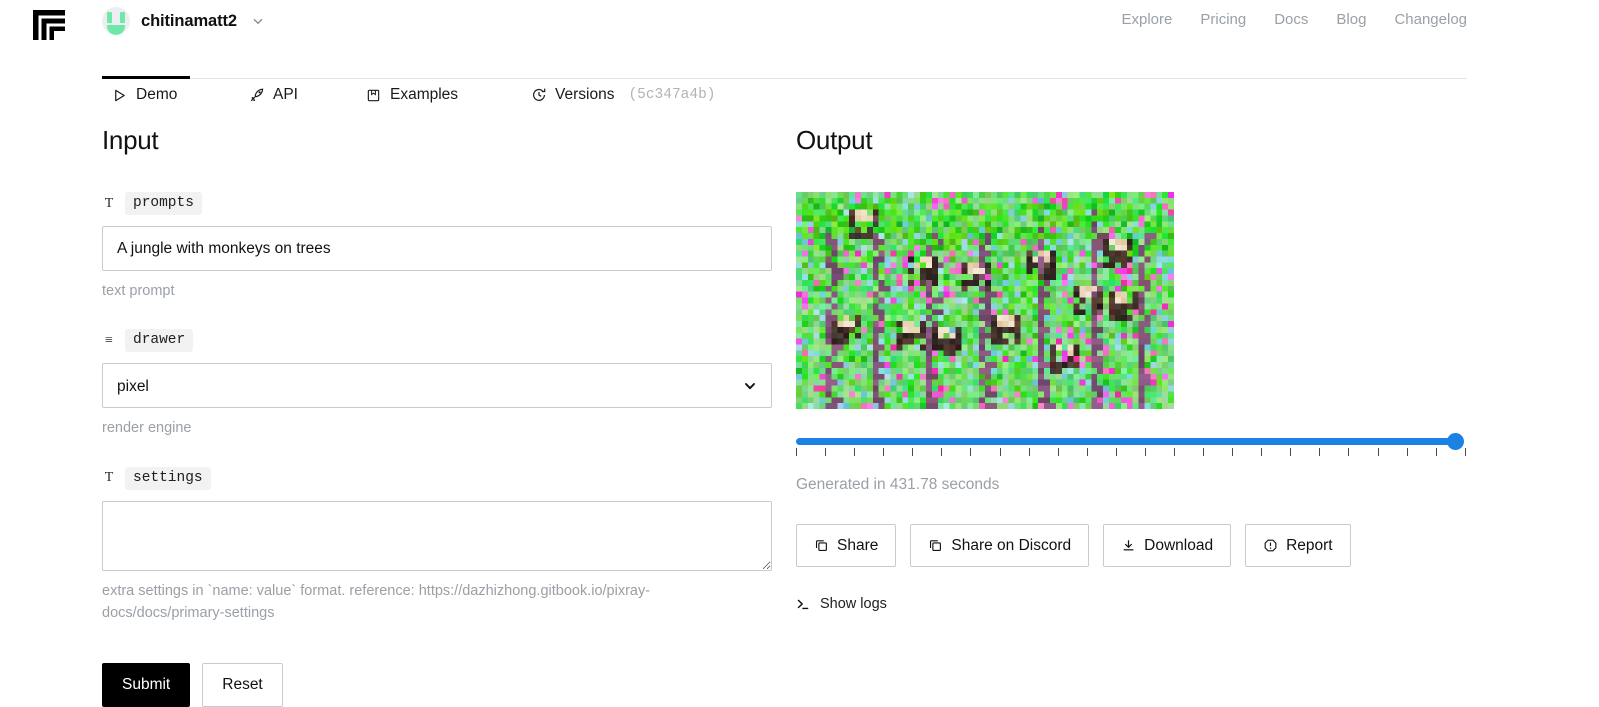 This screenshot has height=707, width=1599. I want to click on alert-octagon-icon, so click(1270, 545).